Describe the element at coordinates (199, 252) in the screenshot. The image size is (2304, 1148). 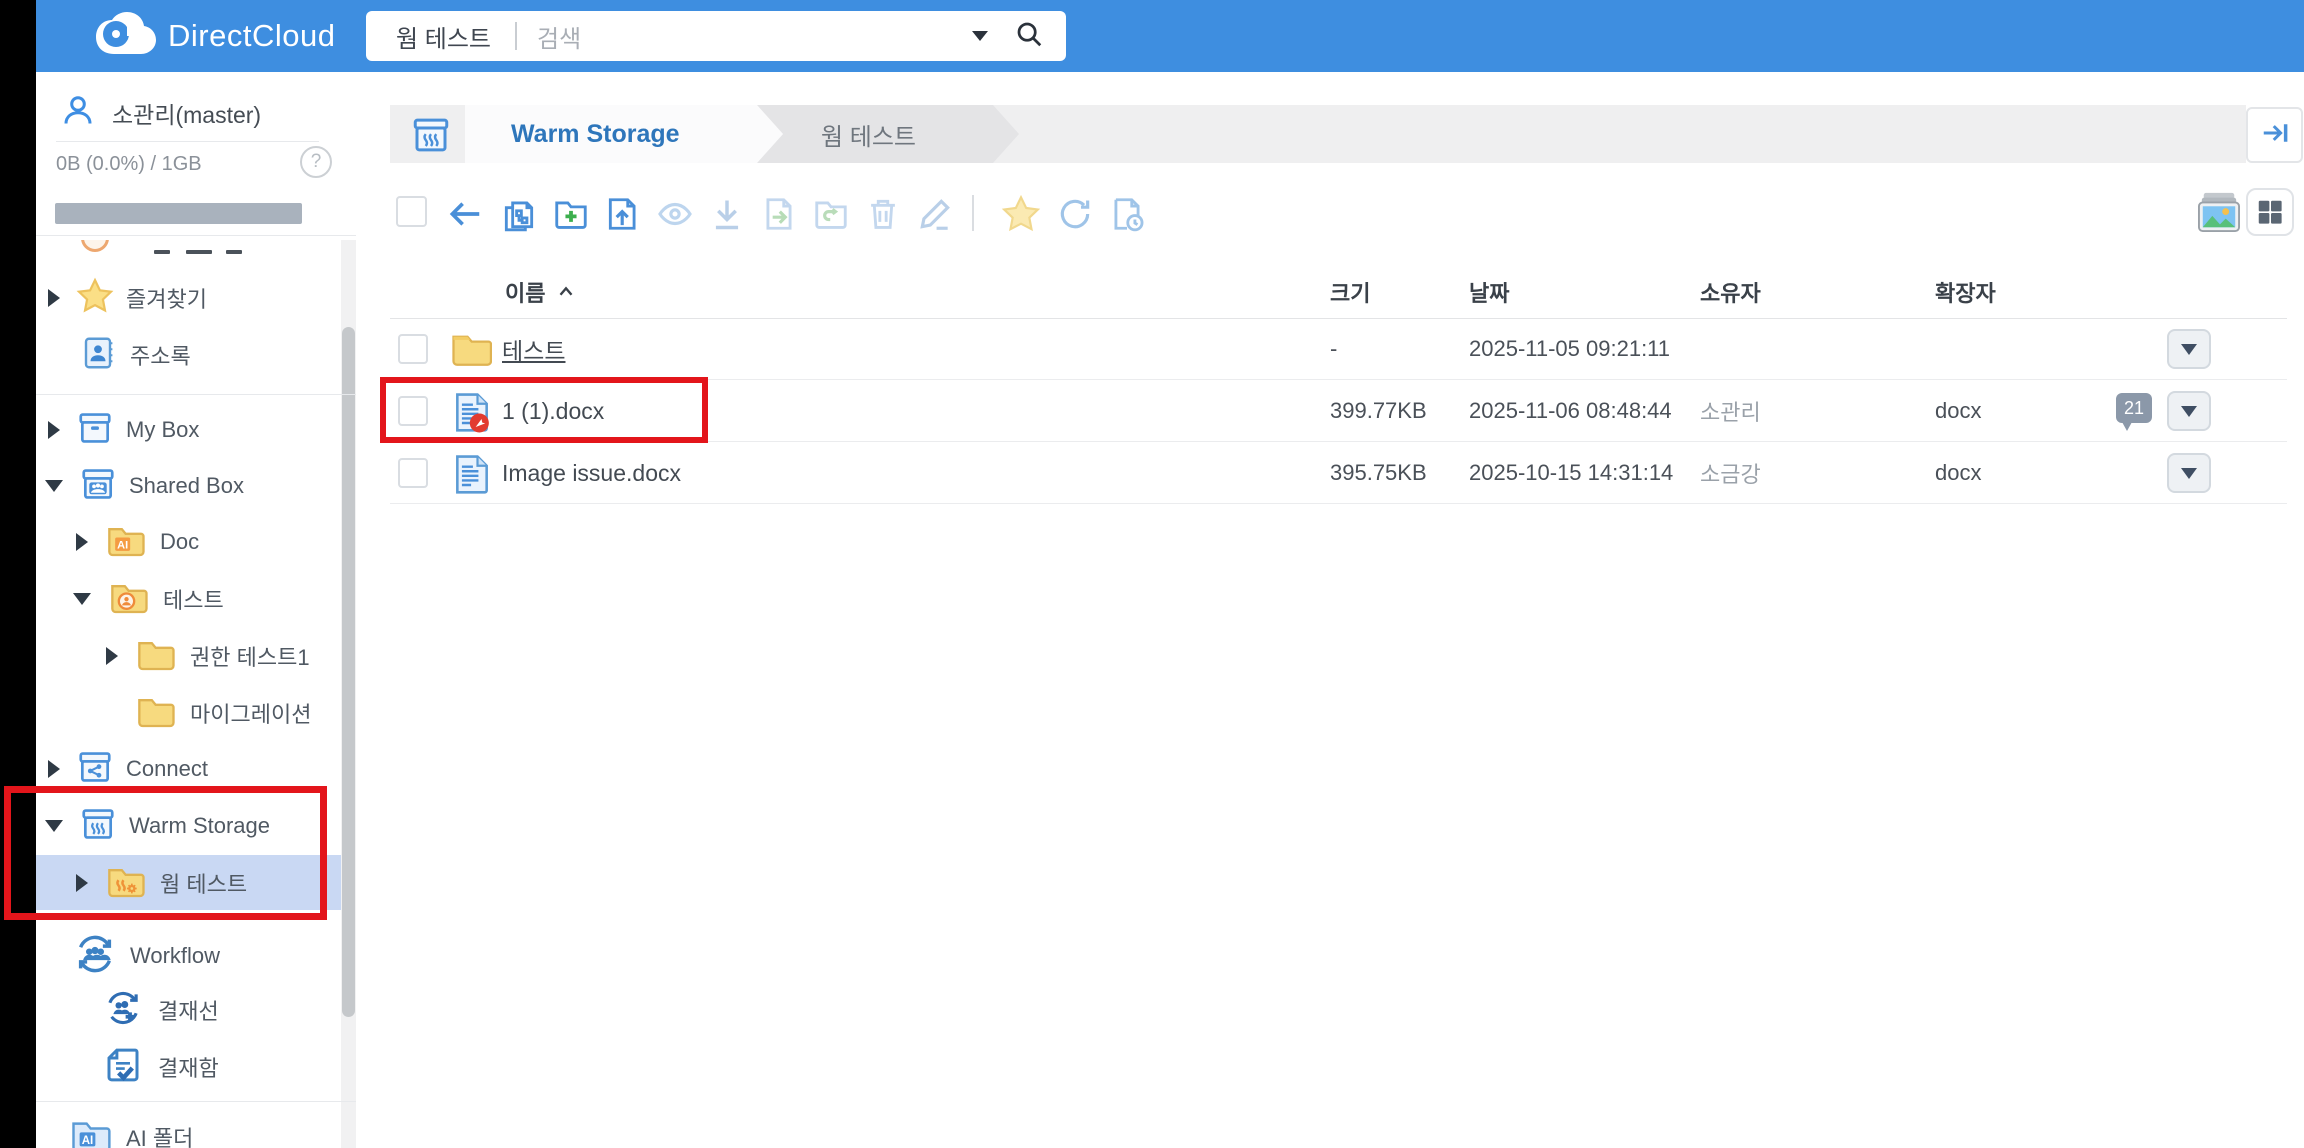
I see `clipped-text-fragment` at that location.